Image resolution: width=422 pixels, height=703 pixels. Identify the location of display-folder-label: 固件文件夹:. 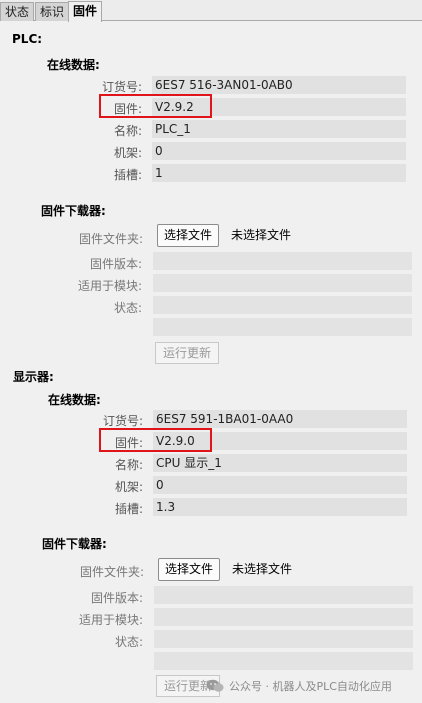
(111, 572).